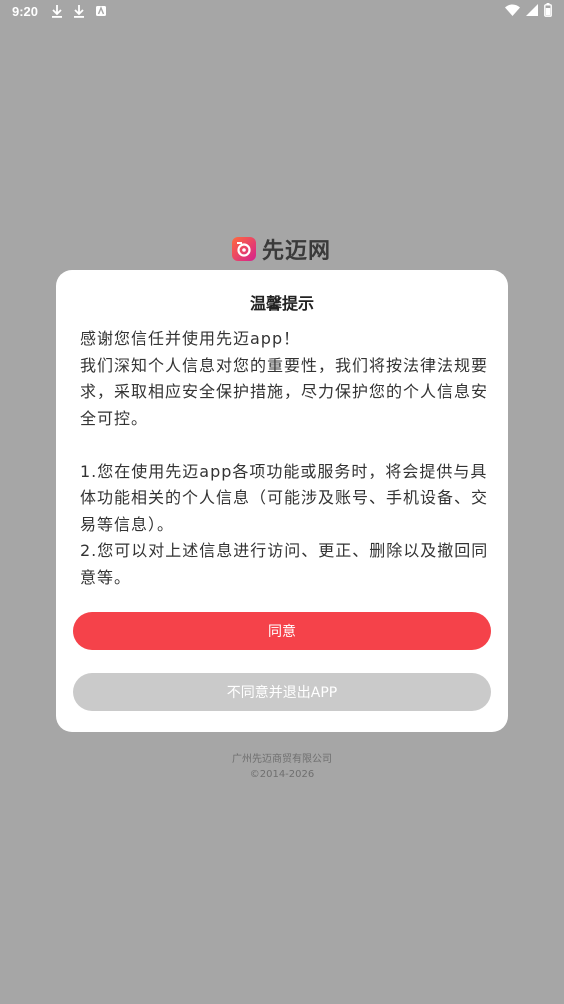  I want to click on brand: 先迈网, so click(281, 249).